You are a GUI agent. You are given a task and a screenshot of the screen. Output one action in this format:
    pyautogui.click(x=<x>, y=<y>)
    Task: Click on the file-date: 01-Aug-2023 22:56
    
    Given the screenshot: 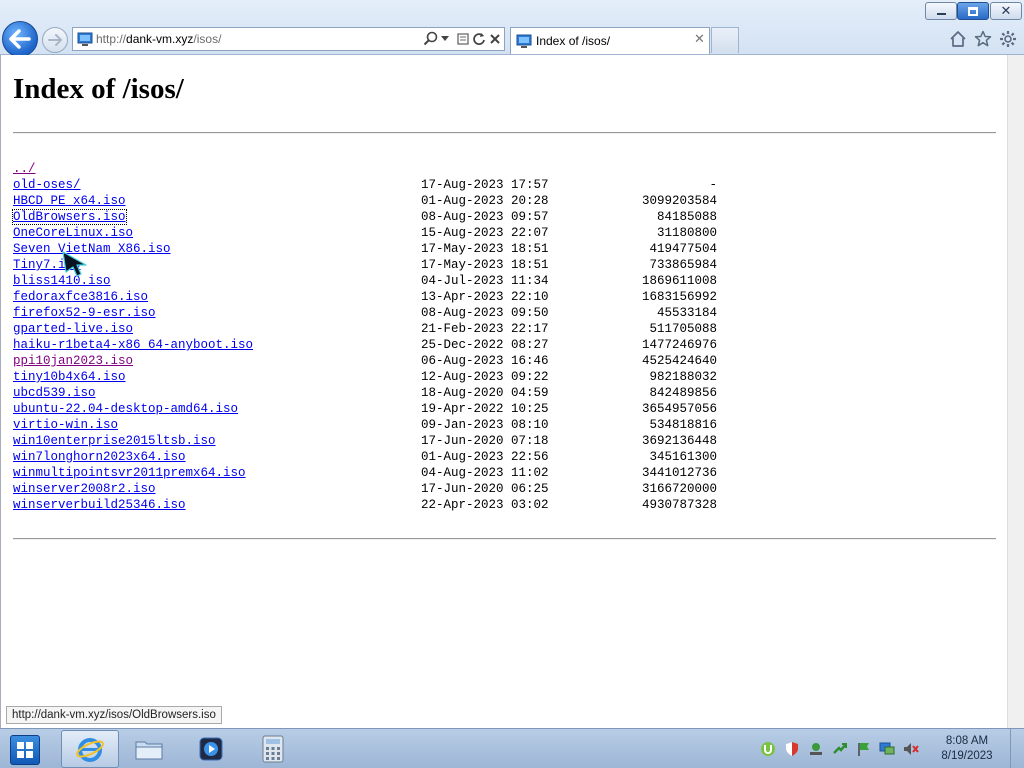 What is the action you would take?
    pyautogui.click(x=485, y=457)
    